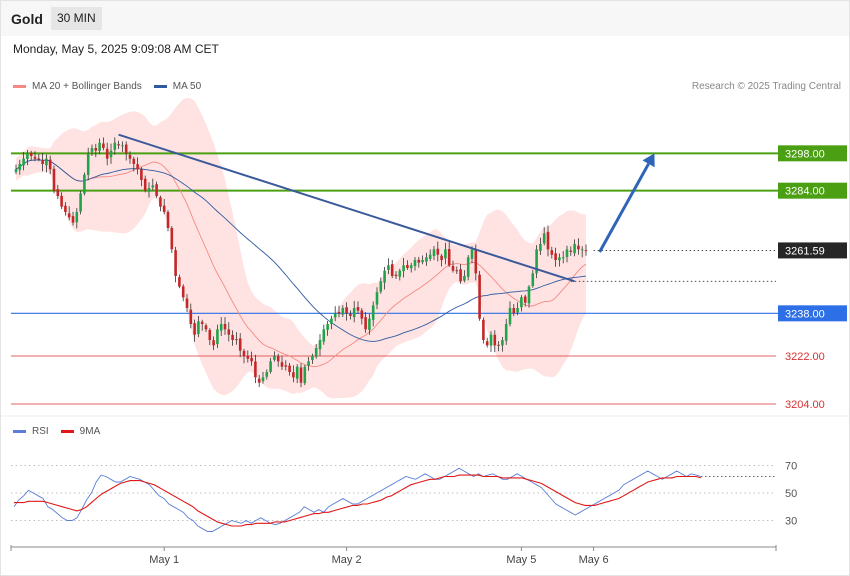  What do you see at coordinates (805, 251) in the screenshot?
I see `current-price-label: 3261.59` at bounding box center [805, 251].